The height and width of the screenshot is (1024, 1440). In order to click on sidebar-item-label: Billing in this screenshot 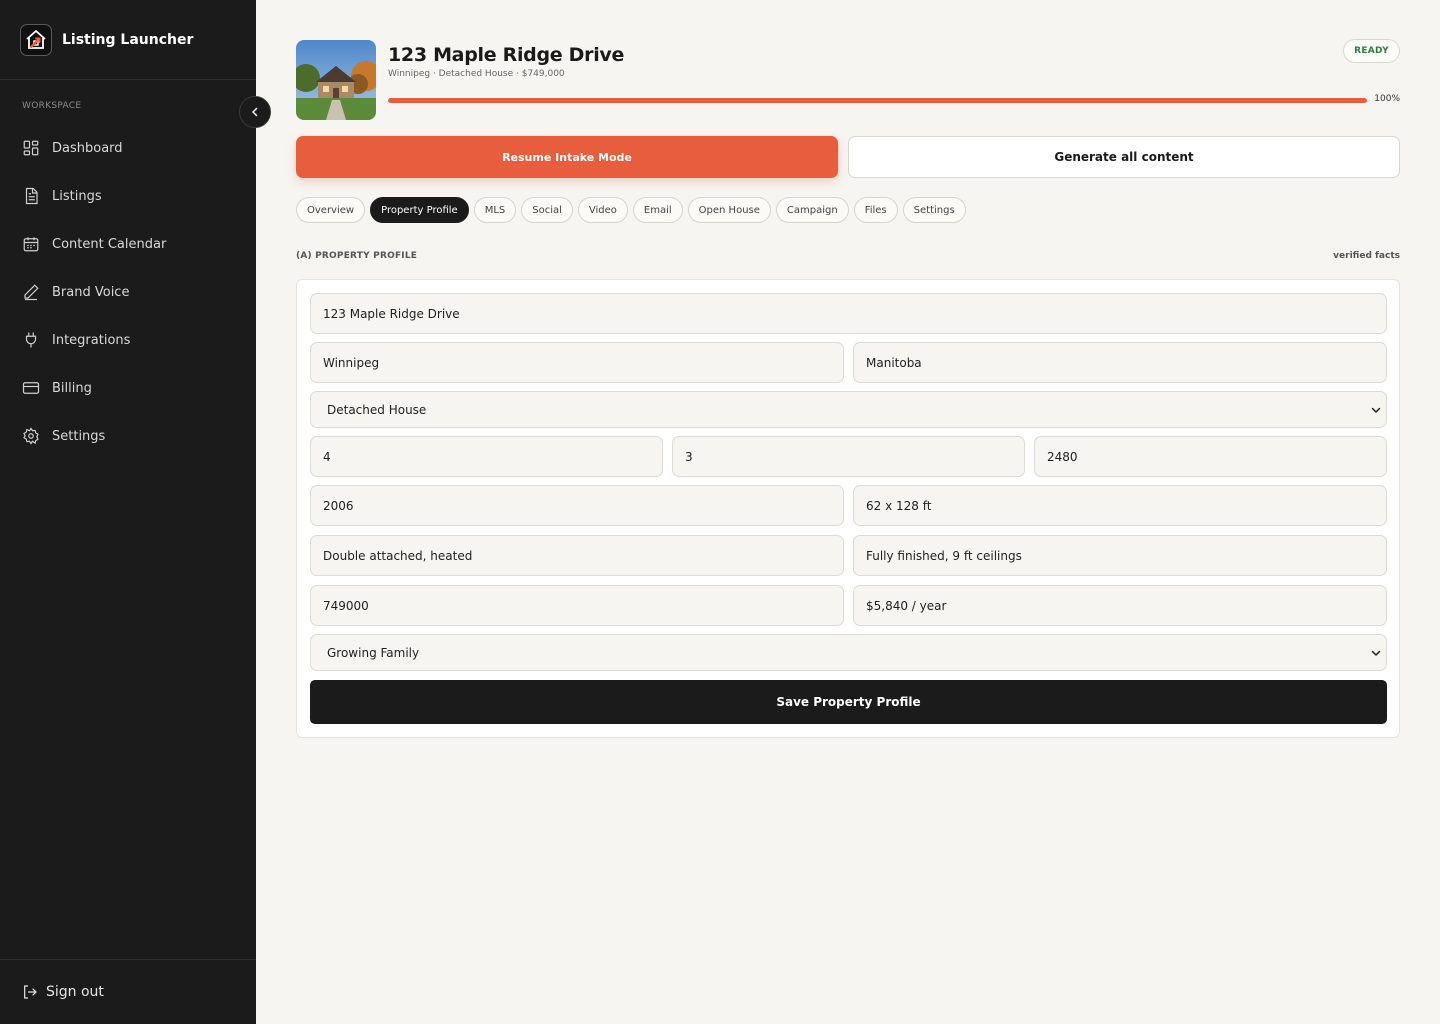, I will do `click(72, 388)`.